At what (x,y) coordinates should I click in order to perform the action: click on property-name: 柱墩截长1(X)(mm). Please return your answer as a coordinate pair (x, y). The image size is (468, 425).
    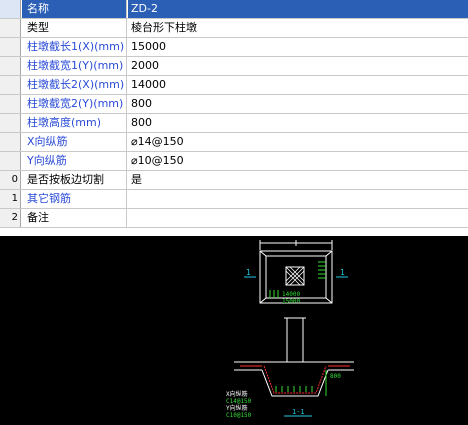
    Looking at the image, I should click on (74, 47).